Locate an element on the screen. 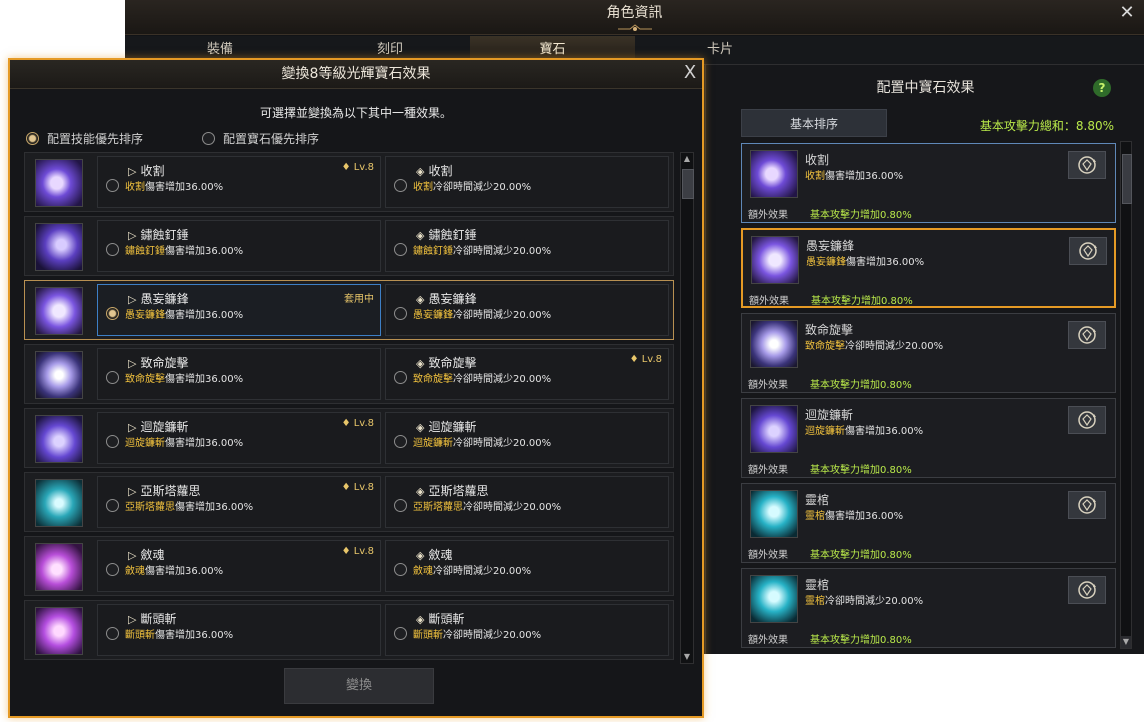 This screenshot has height=722, width=1144. option-skill-label: 亞斯塔蘿思 is located at coordinates (458, 491).